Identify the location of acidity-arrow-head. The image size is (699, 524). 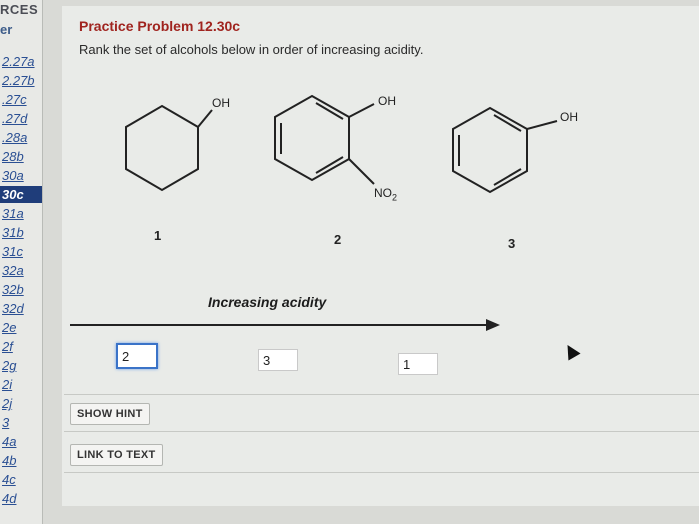
(493, 325).